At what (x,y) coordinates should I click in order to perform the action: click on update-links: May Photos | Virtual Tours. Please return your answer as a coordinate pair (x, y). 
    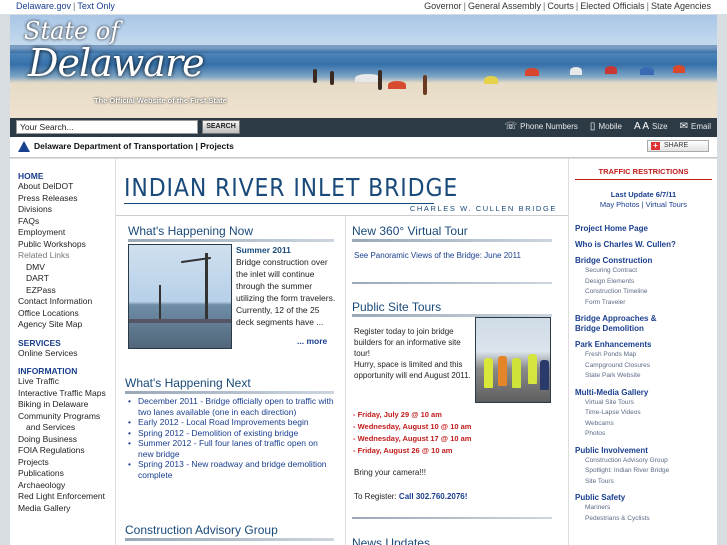
    Looking at the image, I should click on (643, 205).